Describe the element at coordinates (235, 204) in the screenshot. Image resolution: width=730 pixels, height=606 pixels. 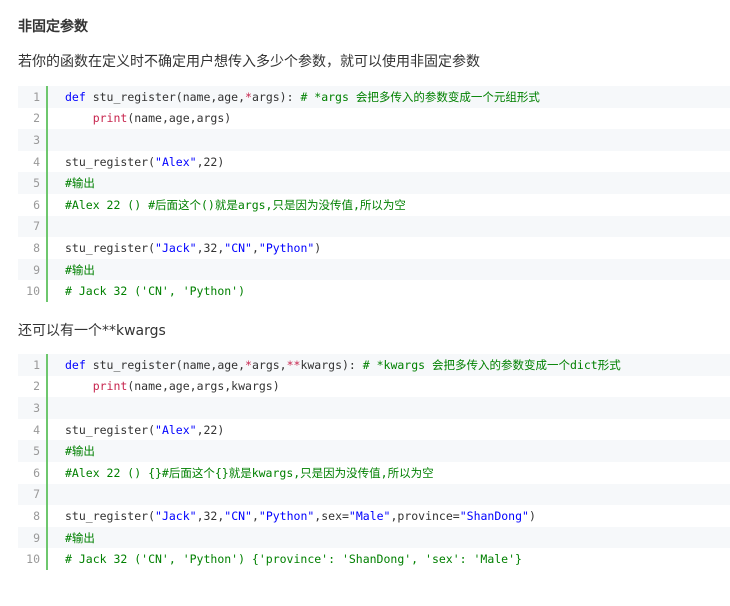
I see `code-token: #Alex 22 () #后面这个()就是args,只是因为没传值,所以为空` at that location.